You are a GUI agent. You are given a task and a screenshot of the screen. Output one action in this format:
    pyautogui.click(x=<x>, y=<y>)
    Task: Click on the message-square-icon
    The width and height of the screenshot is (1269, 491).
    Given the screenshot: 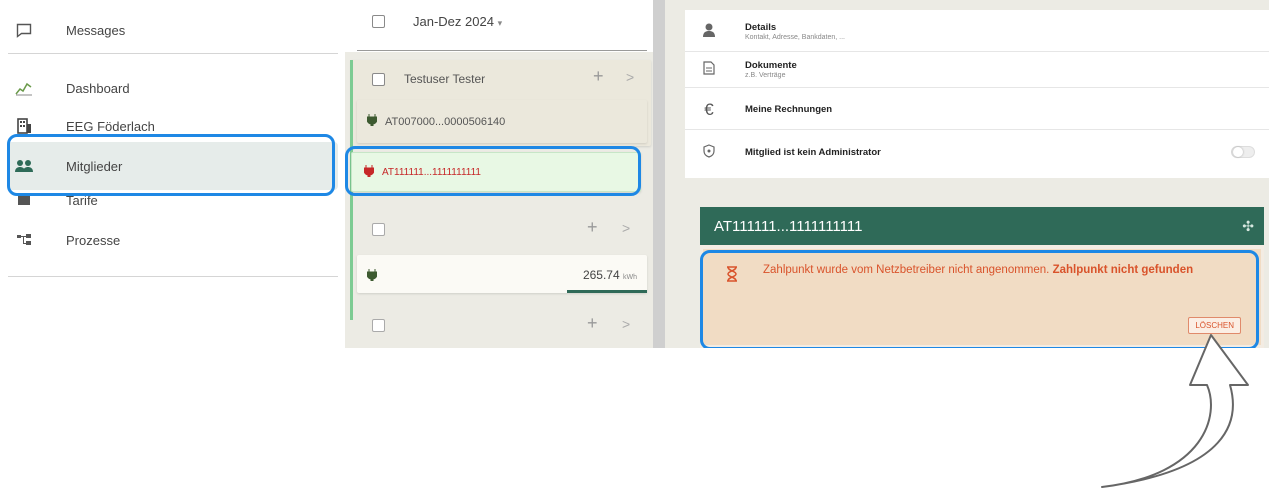 What is the action you would take?
    pyautogui.click(x=24, y=30)
    